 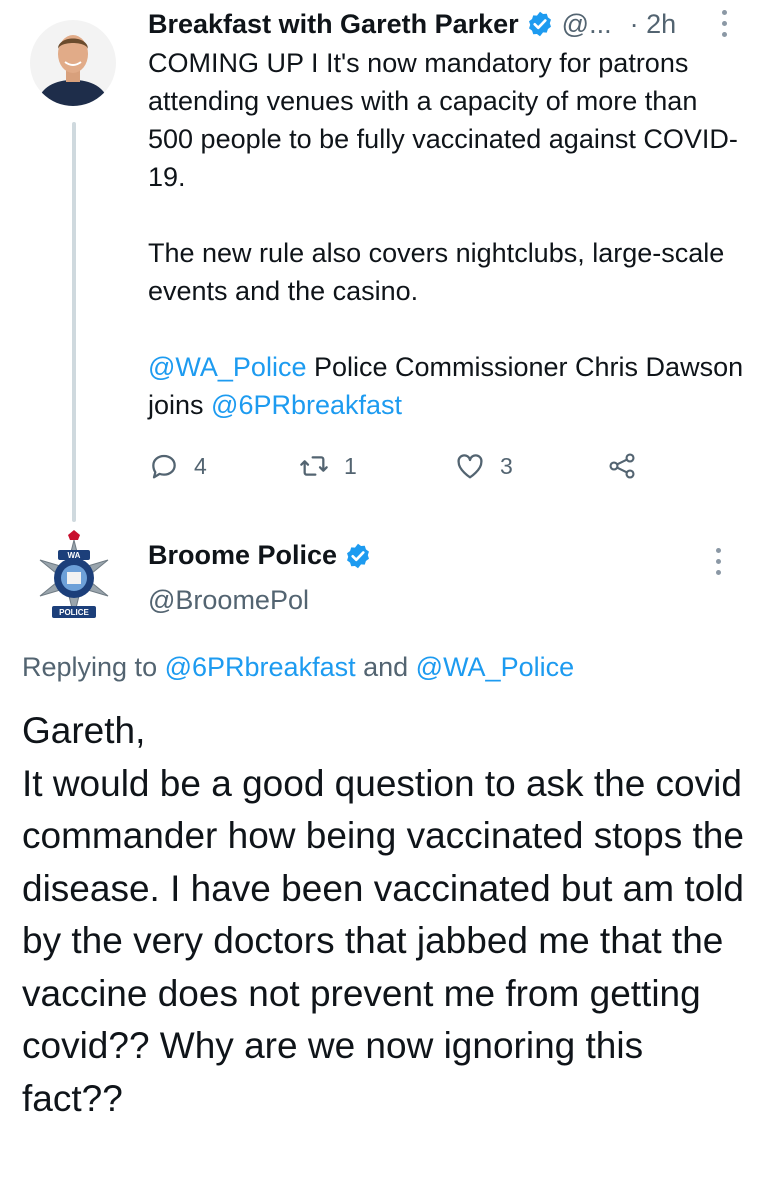 What do you see at coordinates (350, 465) in the screenshot?
I see `retweet-count: 1` at bounding box center [350, 465].